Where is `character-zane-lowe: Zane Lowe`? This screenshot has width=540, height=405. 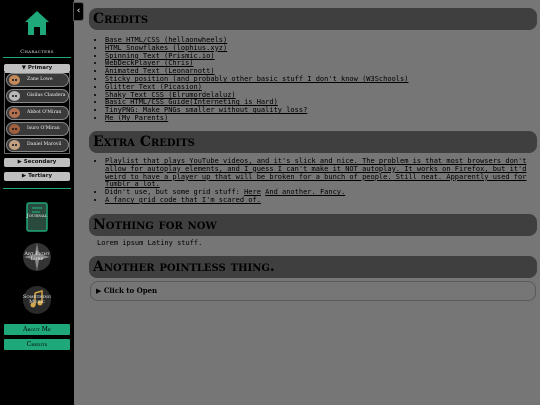 character-zane-lowe: Zane Lowe is located at coordinates (37, 80).